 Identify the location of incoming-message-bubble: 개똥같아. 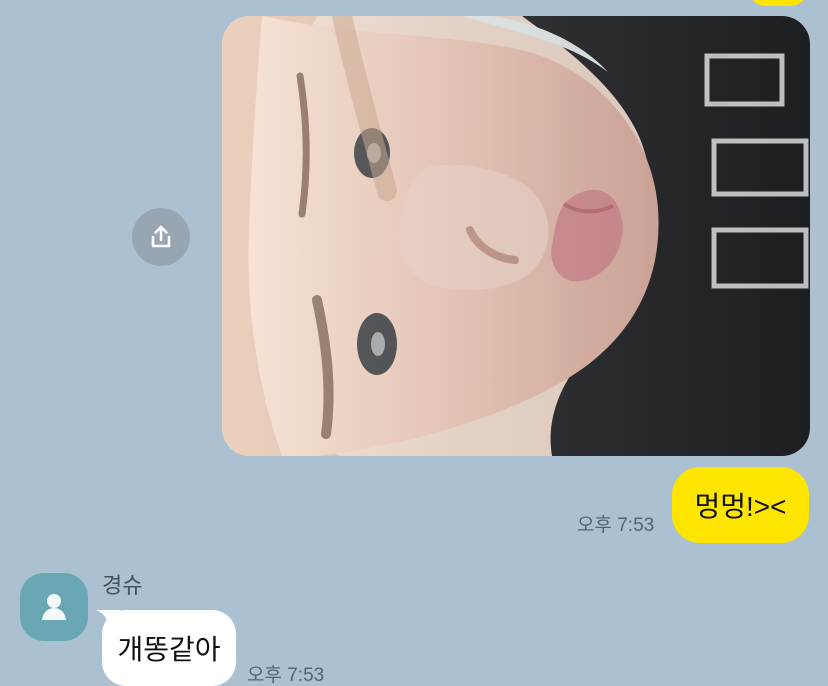
(169, 648).